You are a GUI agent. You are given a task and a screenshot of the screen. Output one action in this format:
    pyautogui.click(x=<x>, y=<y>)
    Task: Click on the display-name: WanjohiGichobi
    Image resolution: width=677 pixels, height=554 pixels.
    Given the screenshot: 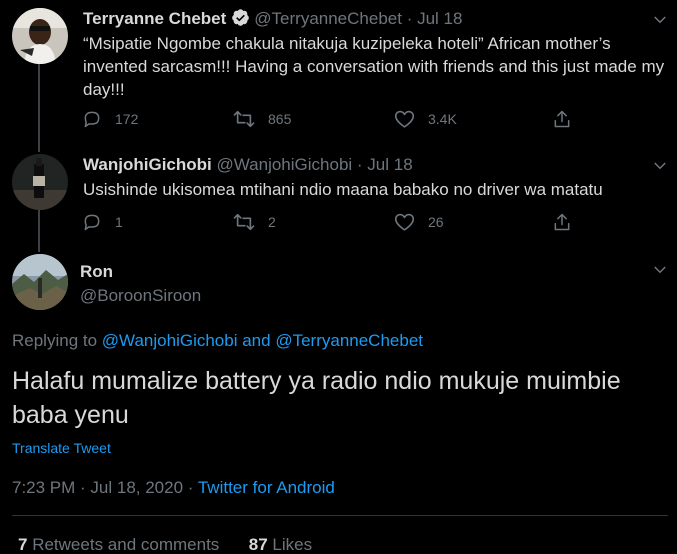 What is the action you would take?
    pyautogui.click(x=147, y=164)
    